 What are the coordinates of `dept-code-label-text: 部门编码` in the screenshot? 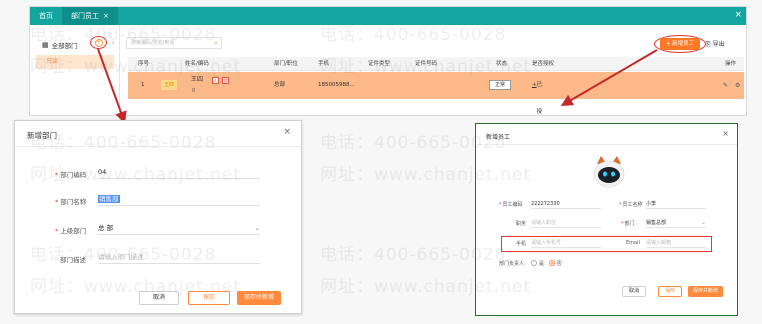 It's located at (73, 175).